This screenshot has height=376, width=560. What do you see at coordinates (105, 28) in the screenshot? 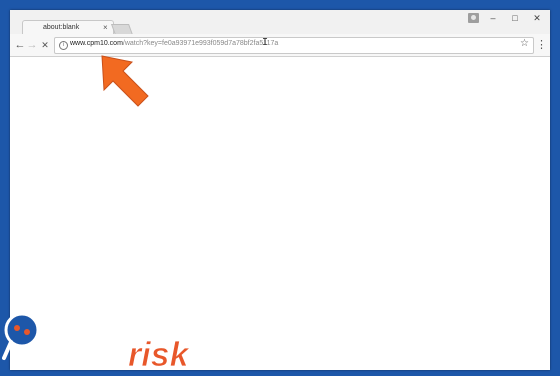
I see `tab-close-icon: ×` at bounding box center [105, 28].